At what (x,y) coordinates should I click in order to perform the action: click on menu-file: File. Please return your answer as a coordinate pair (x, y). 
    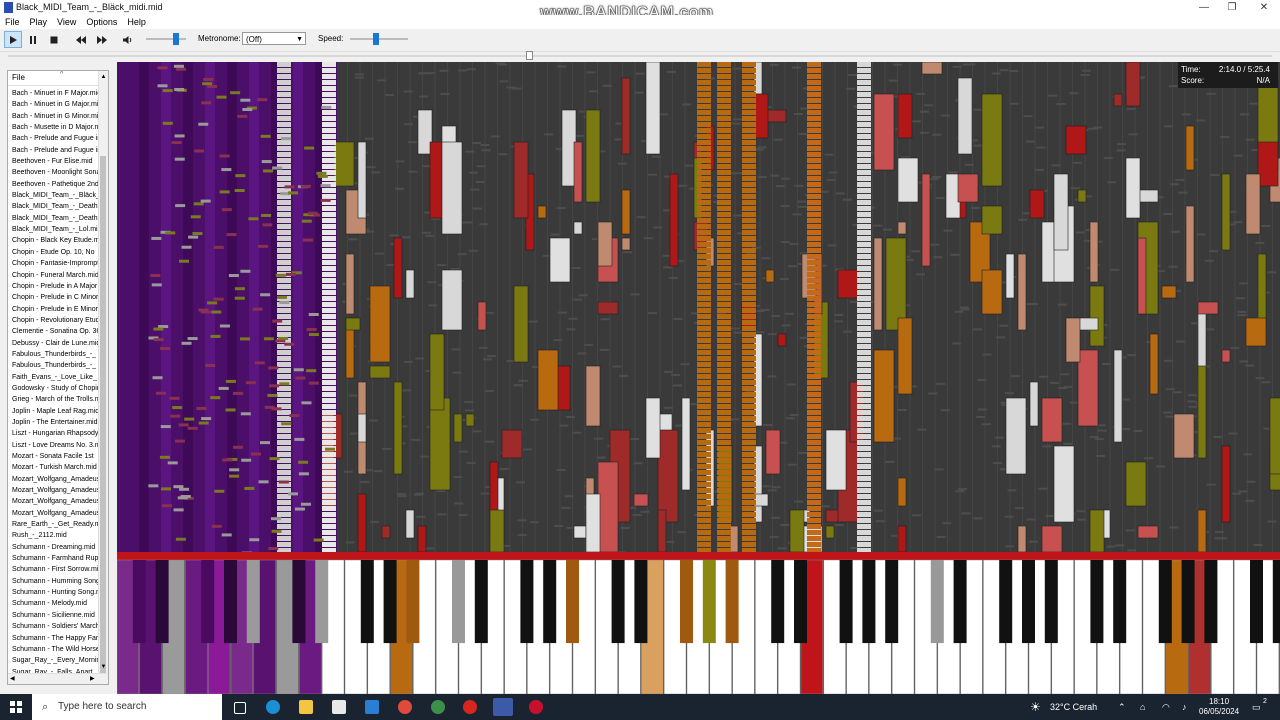
    Looking at the image, I should click on (12, 21).